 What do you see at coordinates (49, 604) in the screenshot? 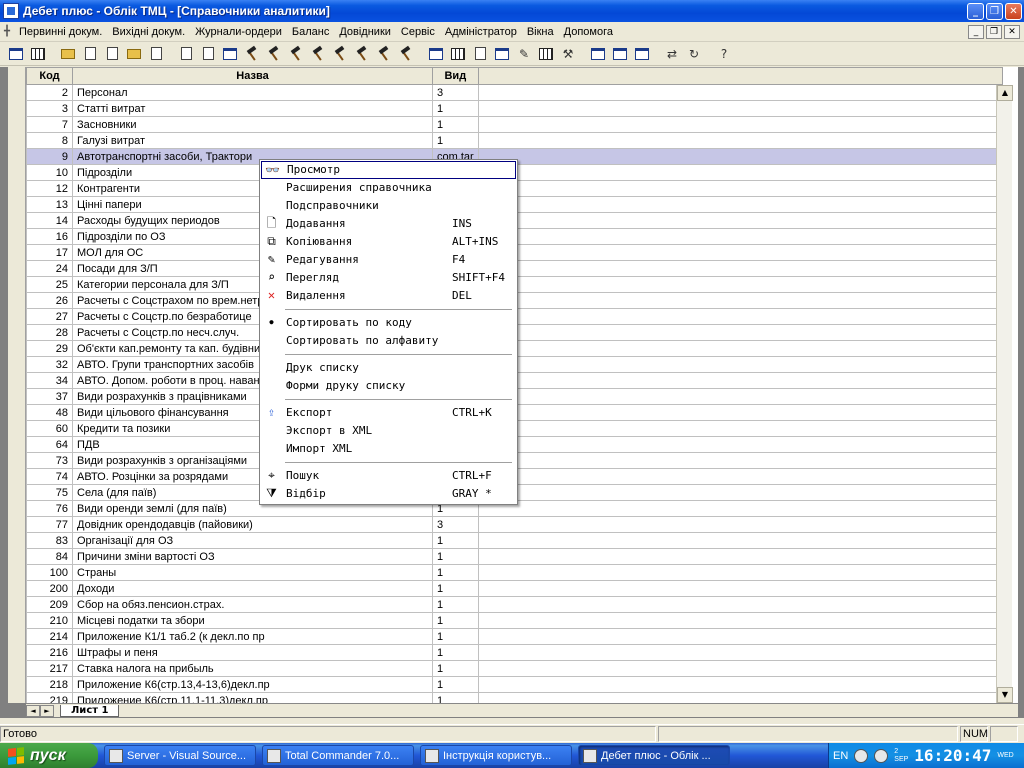
I see `cell-code: 209` at bounding box center [49, 604].